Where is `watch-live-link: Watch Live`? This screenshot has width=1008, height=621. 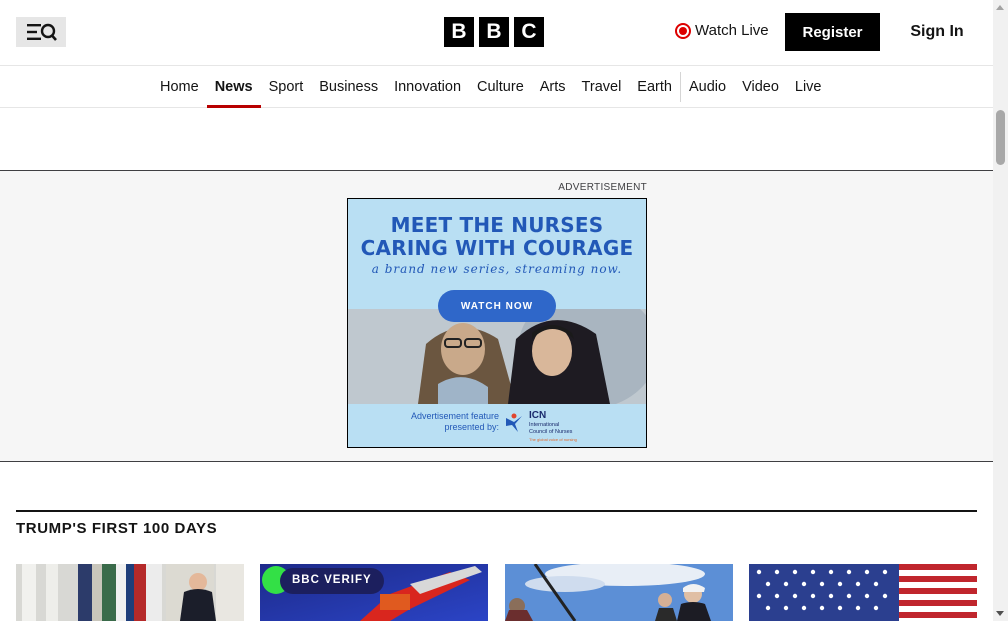 watch-live-link: Watch Live is located at coordinates (722, 30).